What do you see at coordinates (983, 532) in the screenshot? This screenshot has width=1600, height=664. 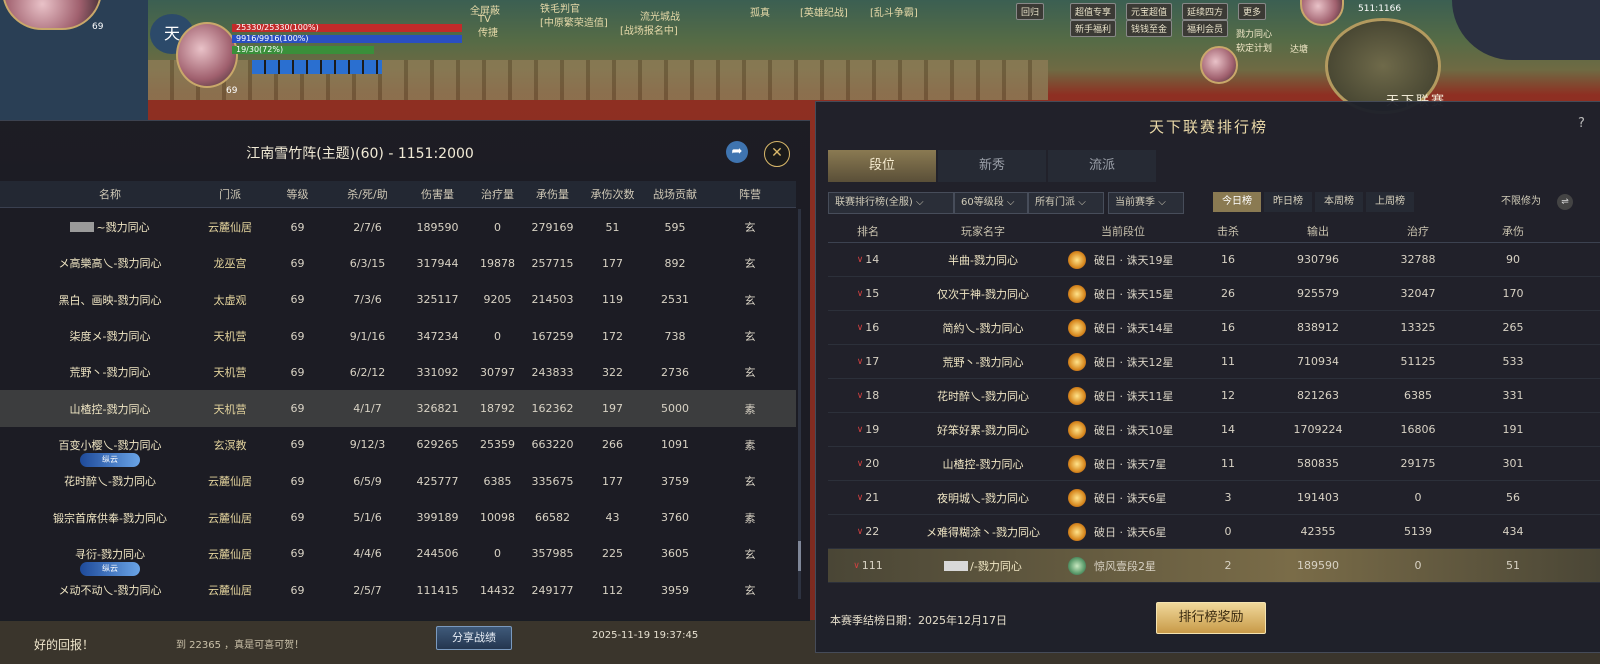 I see `player-name-text: メ难得糊涂丶-戮力同心` at bounding box center [983, 532].